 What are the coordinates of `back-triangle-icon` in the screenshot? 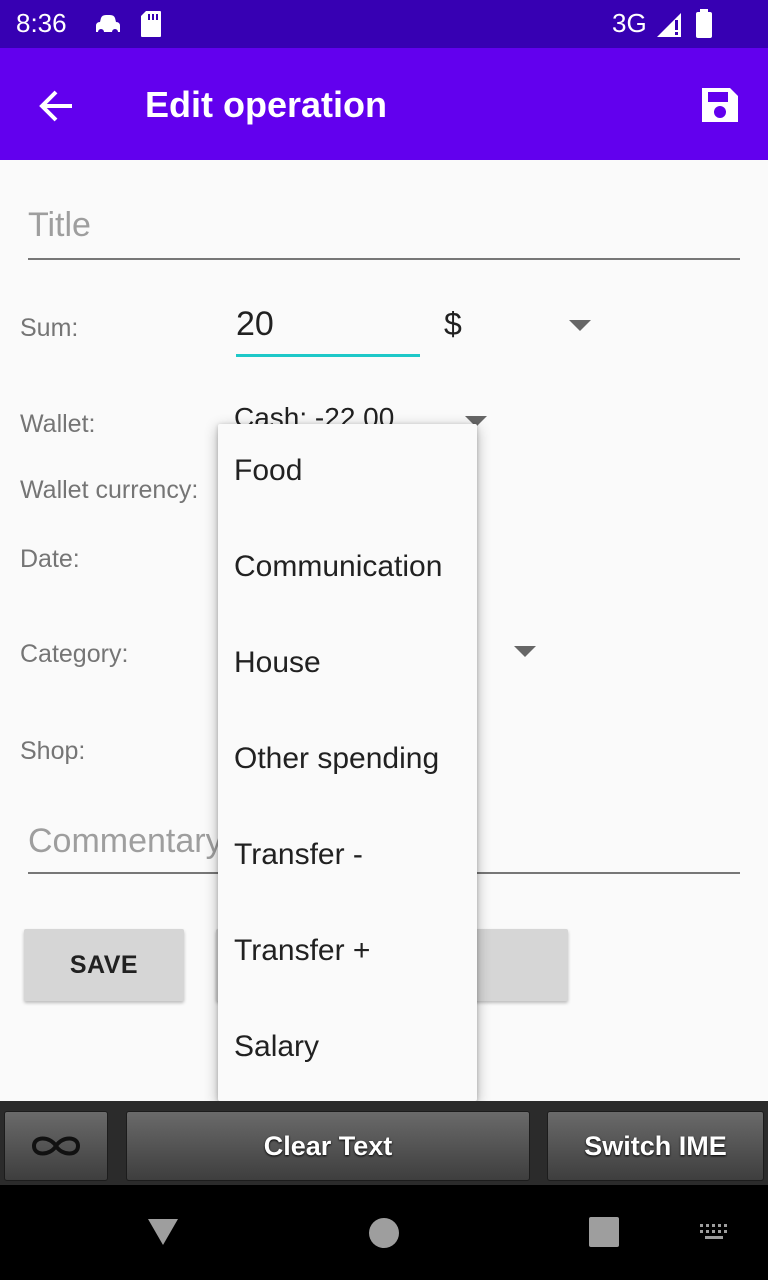 It's located at (163, 1232).